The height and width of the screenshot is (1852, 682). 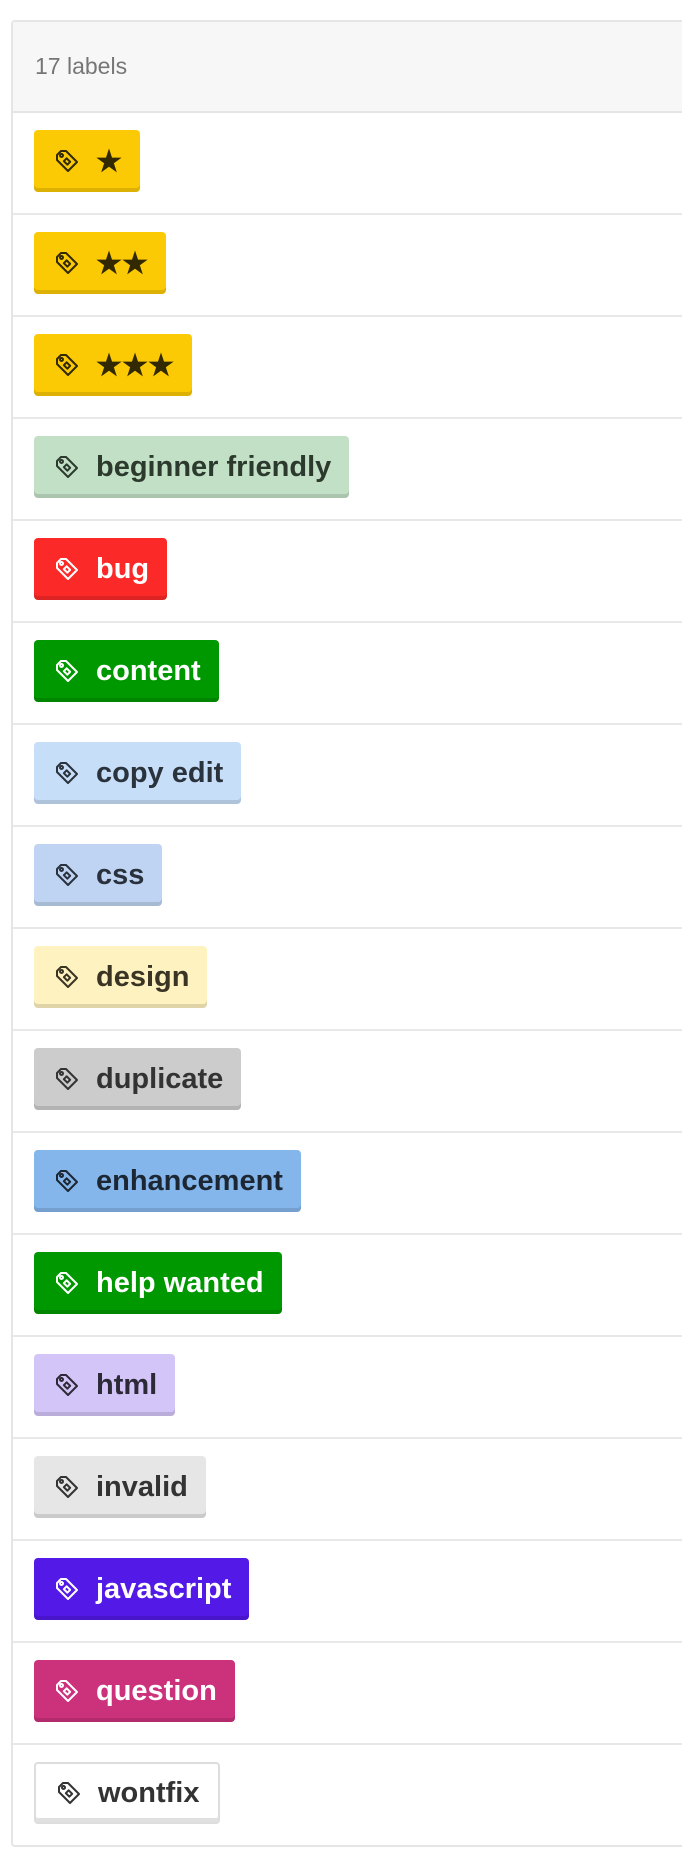 I want to click on label-14: javascript, so click(x=142, y=1589).